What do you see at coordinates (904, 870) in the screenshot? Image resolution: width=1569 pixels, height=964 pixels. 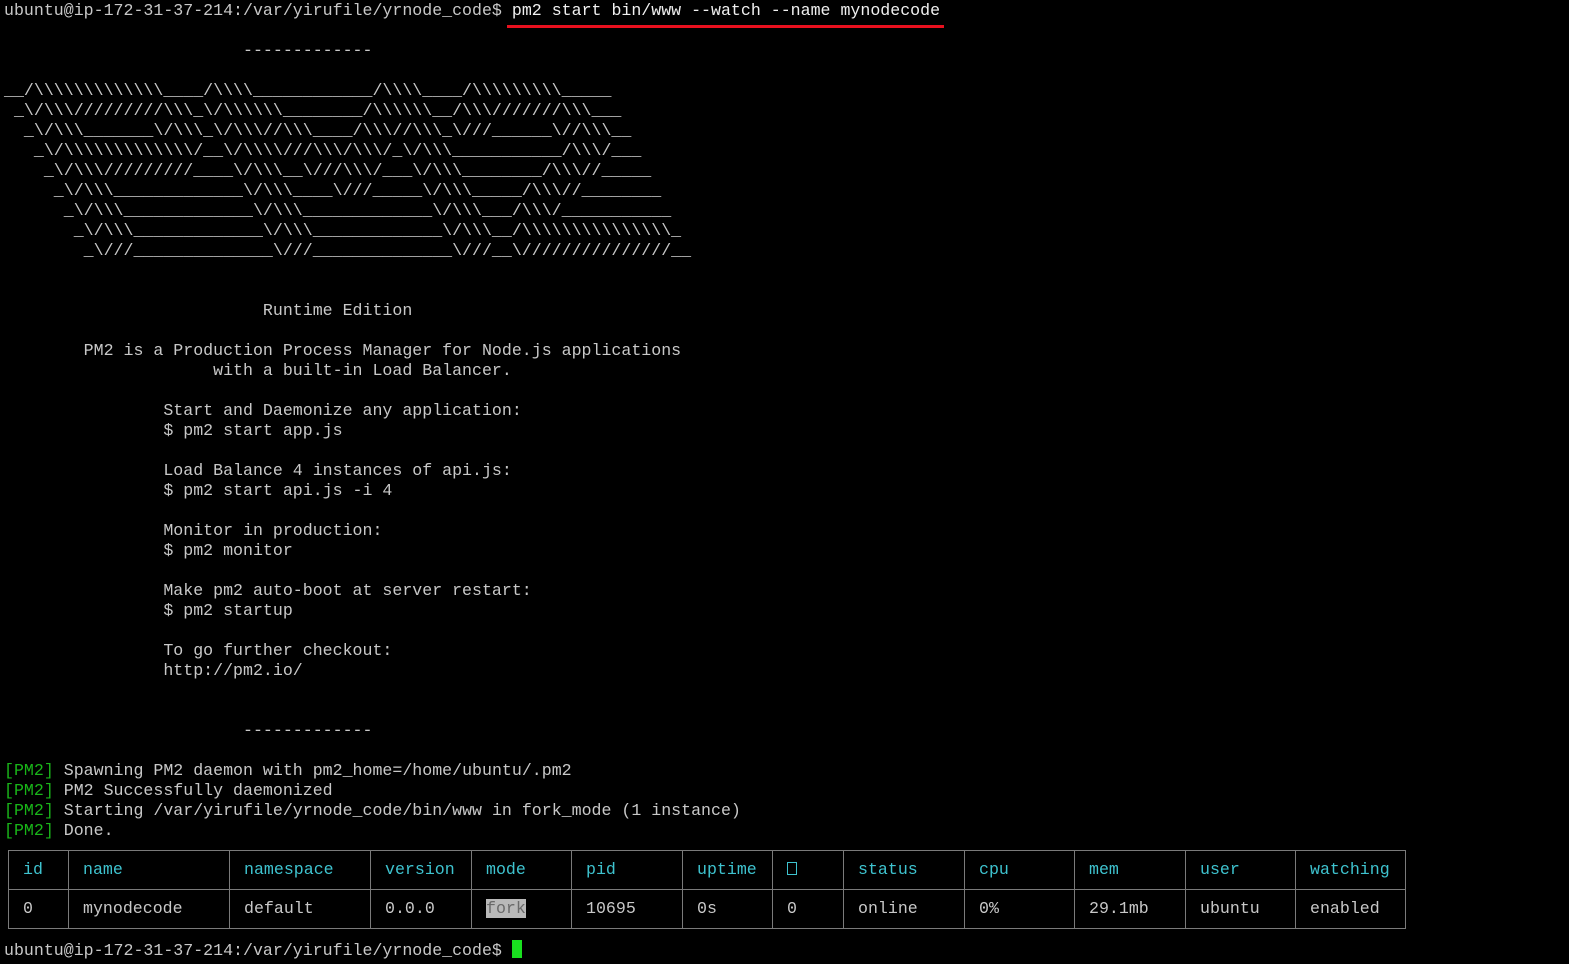 I see `column-header-status: status` at bounding box center [904, 870].